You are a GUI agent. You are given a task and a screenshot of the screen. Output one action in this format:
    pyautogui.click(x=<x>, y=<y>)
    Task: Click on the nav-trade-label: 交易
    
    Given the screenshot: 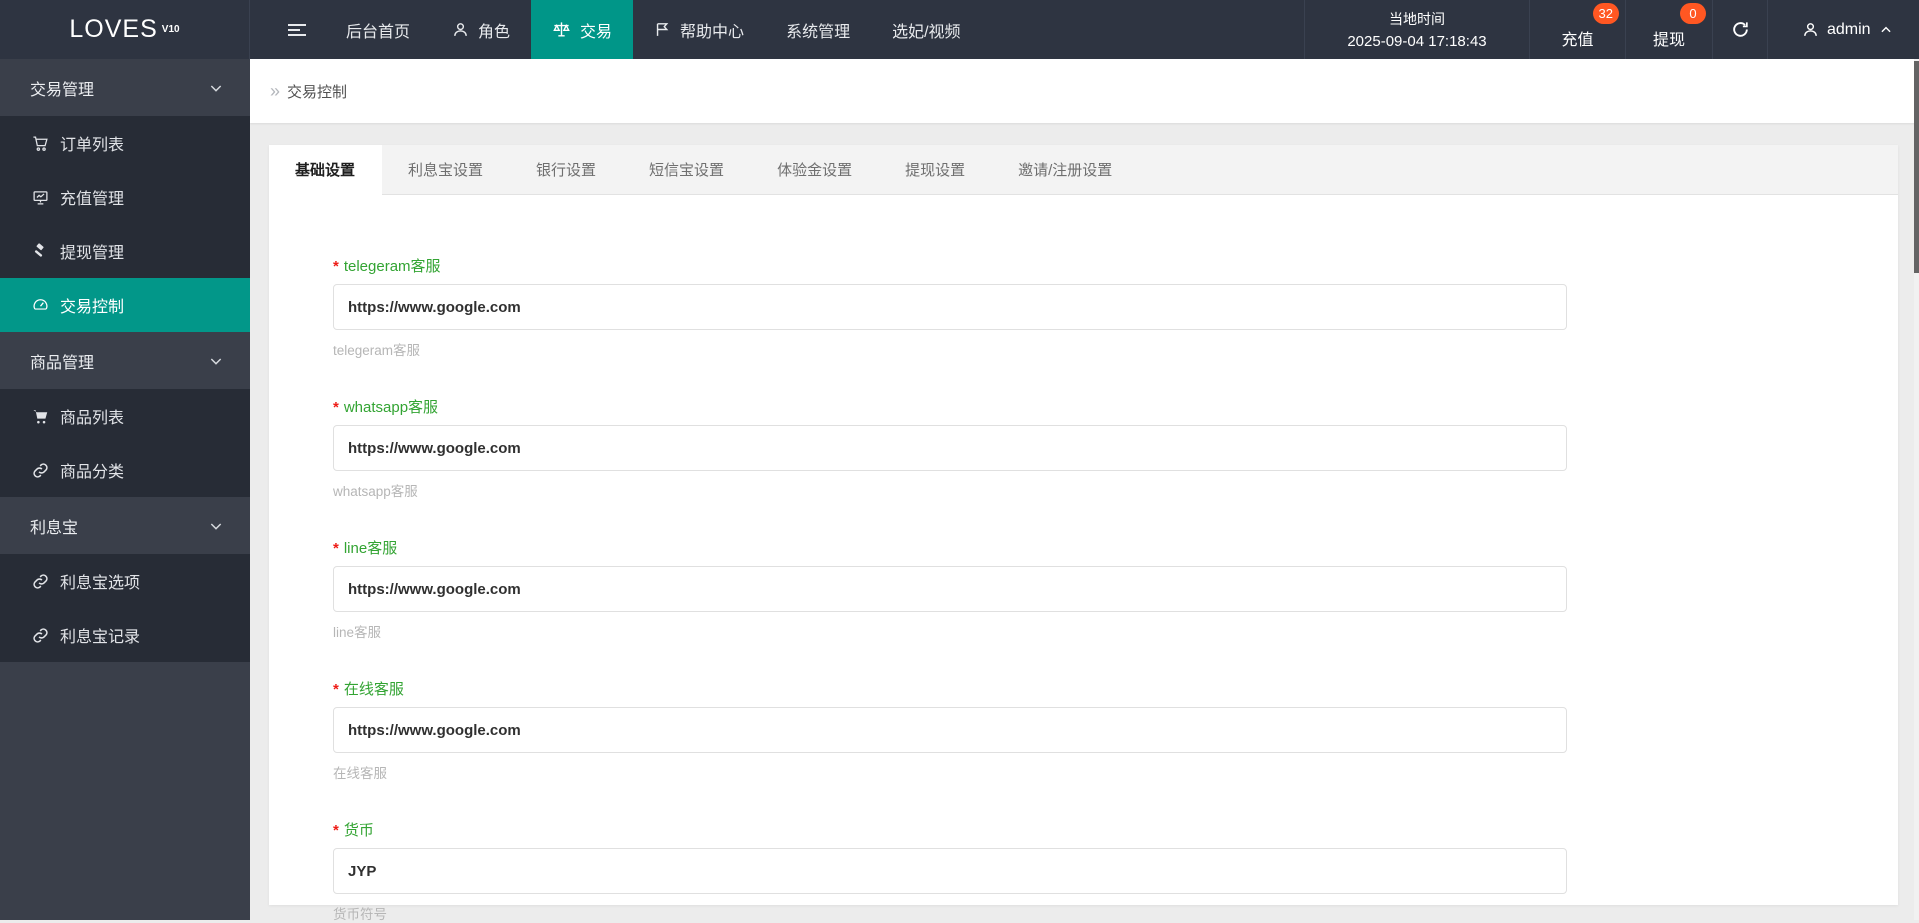 What is the action you would take?
    pyautogui.click(x=596, y=32)
    